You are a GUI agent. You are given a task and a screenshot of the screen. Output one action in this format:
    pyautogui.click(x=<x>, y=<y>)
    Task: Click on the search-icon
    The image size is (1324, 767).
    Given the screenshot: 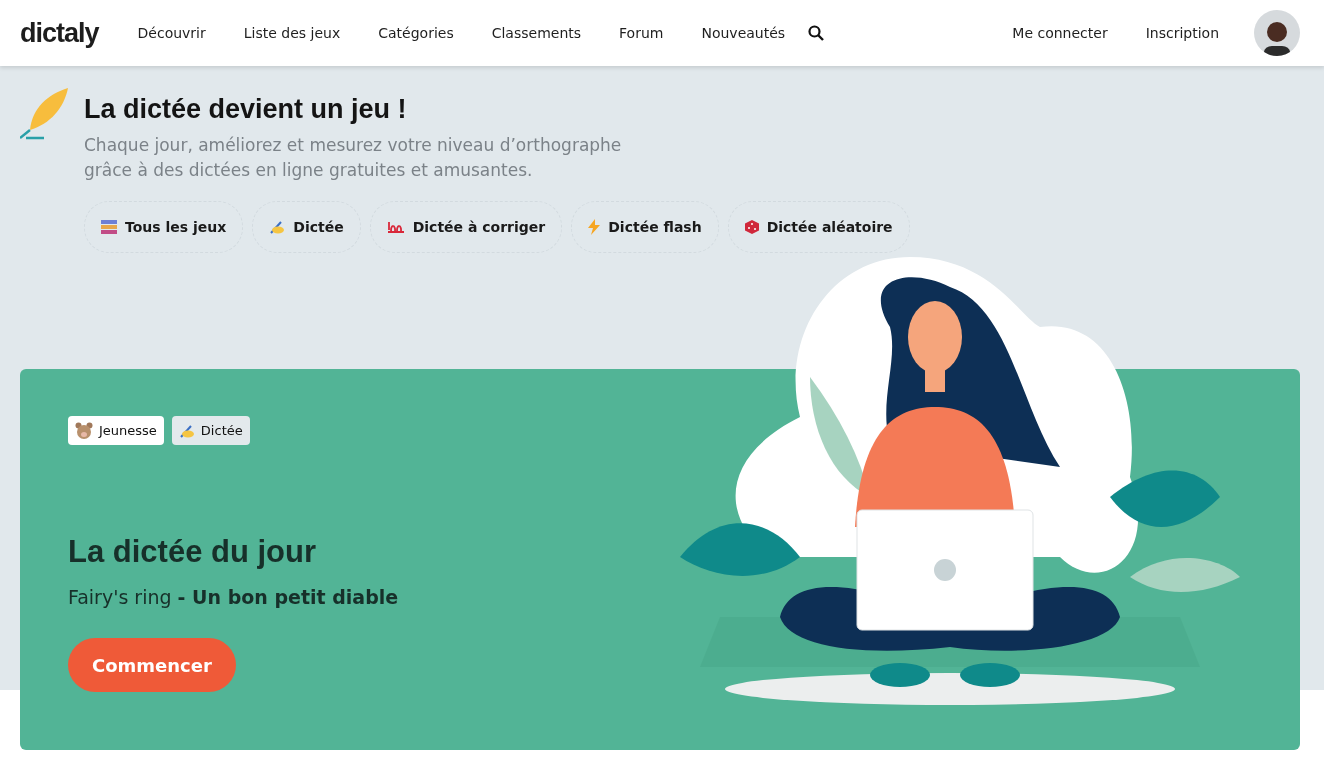 What is the action you would take?
    pyautogui.click(x=816, y=33)
    